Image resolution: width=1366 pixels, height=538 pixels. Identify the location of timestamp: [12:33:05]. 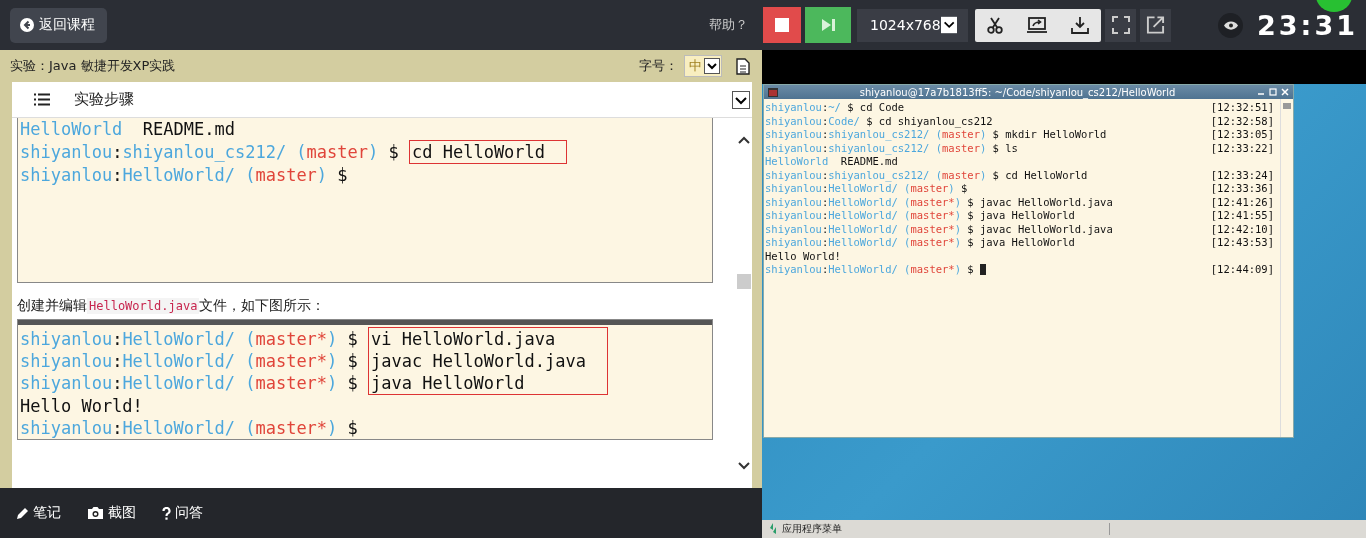
(1242, 135).